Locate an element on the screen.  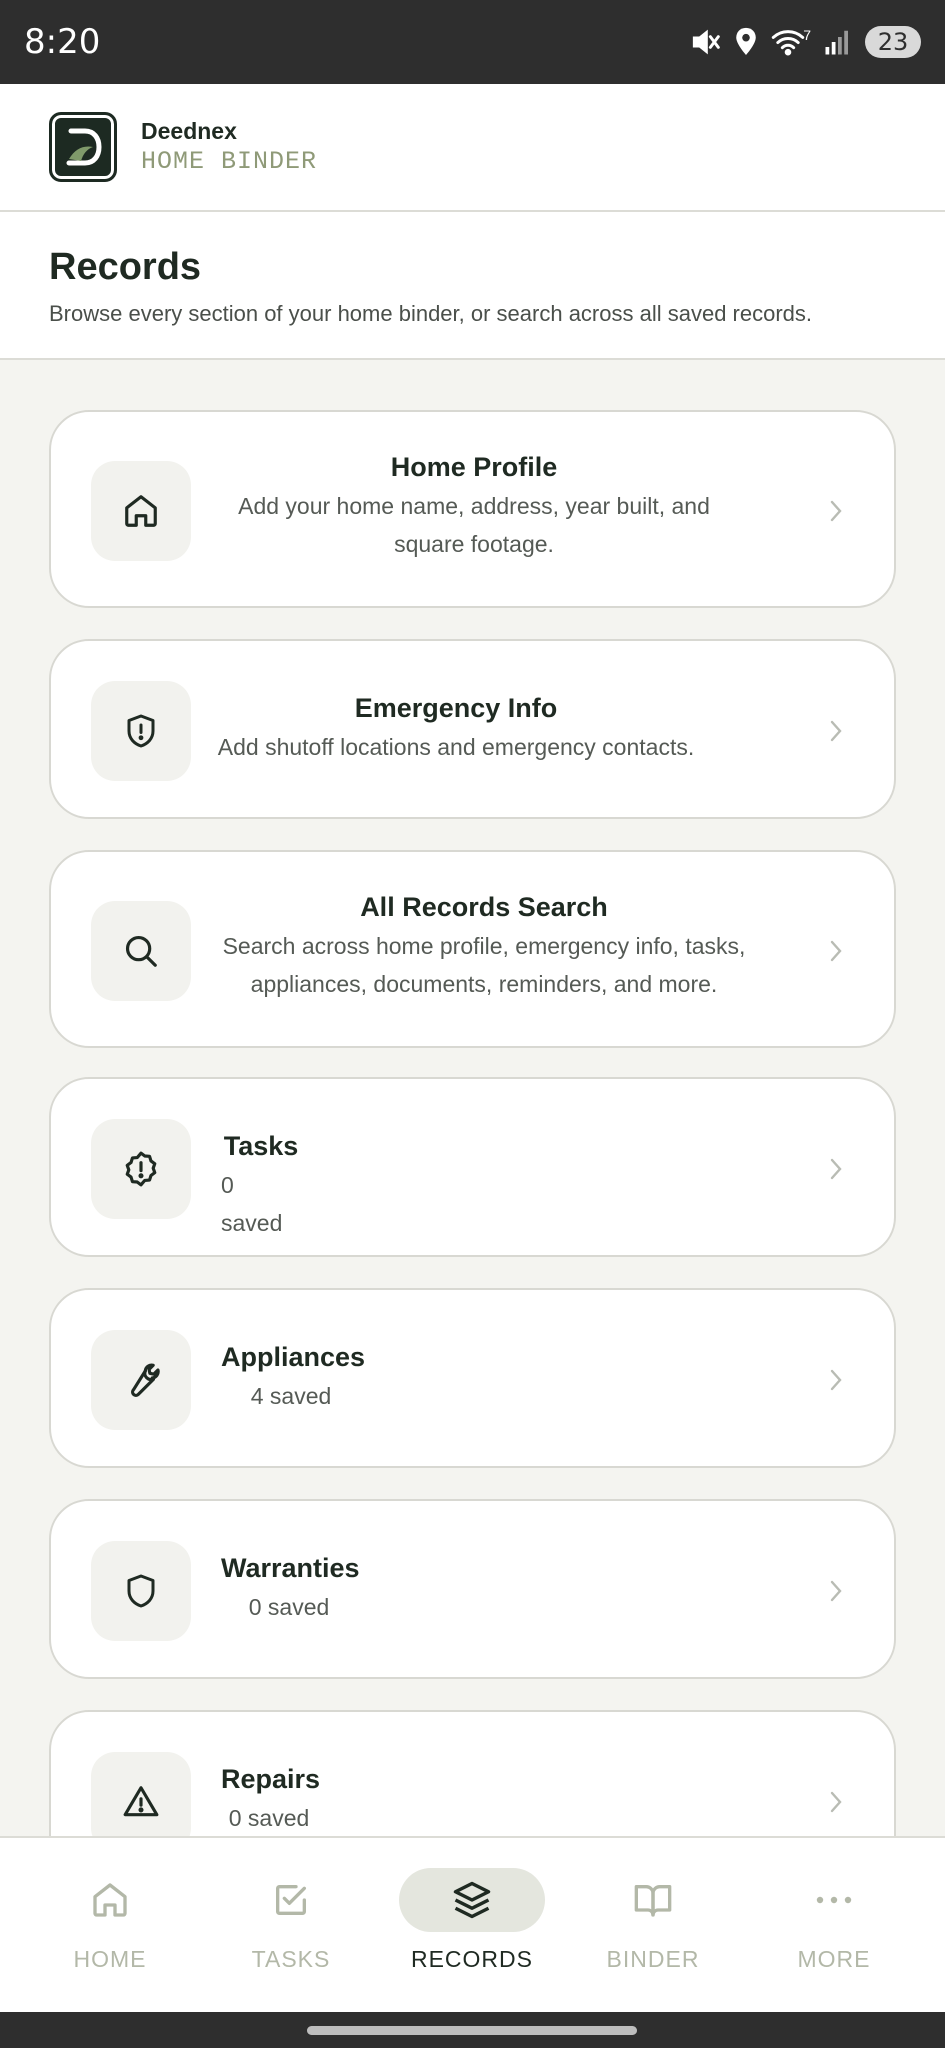
status-icons: 7 23 is located at coordinates (805, 42).